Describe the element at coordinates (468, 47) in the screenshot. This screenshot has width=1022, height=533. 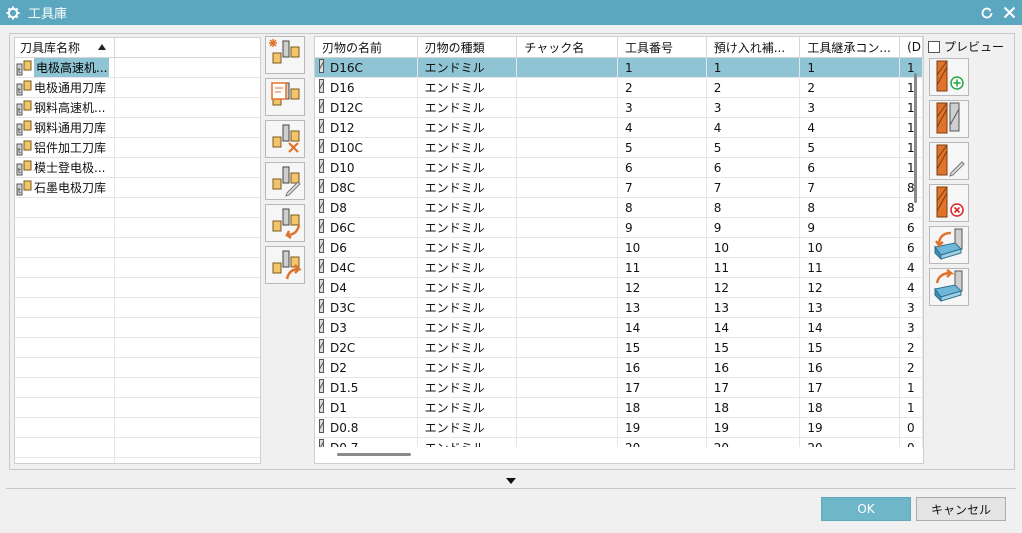
I see `column-header-tool-type: 刃物の種類` at that location.